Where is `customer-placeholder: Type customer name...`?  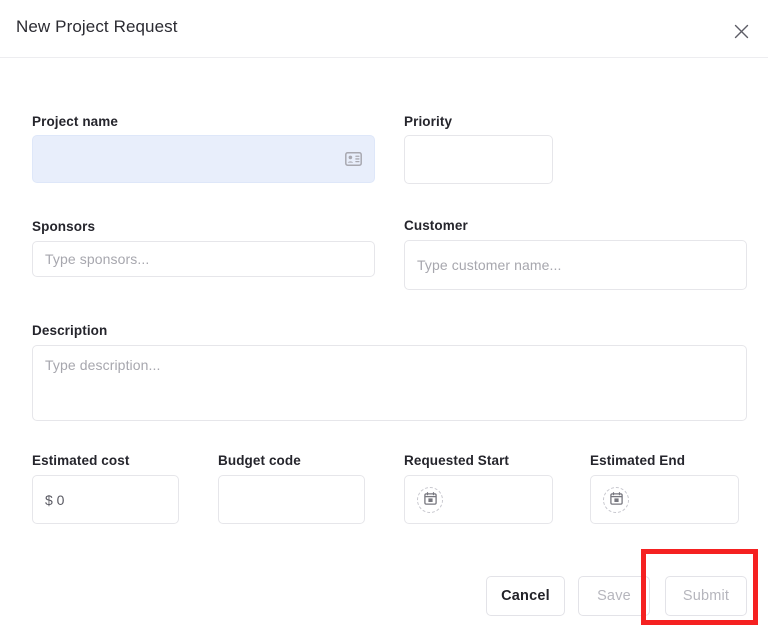
customer-placeholder: Type customer name... is located at coordinates (489, 265).